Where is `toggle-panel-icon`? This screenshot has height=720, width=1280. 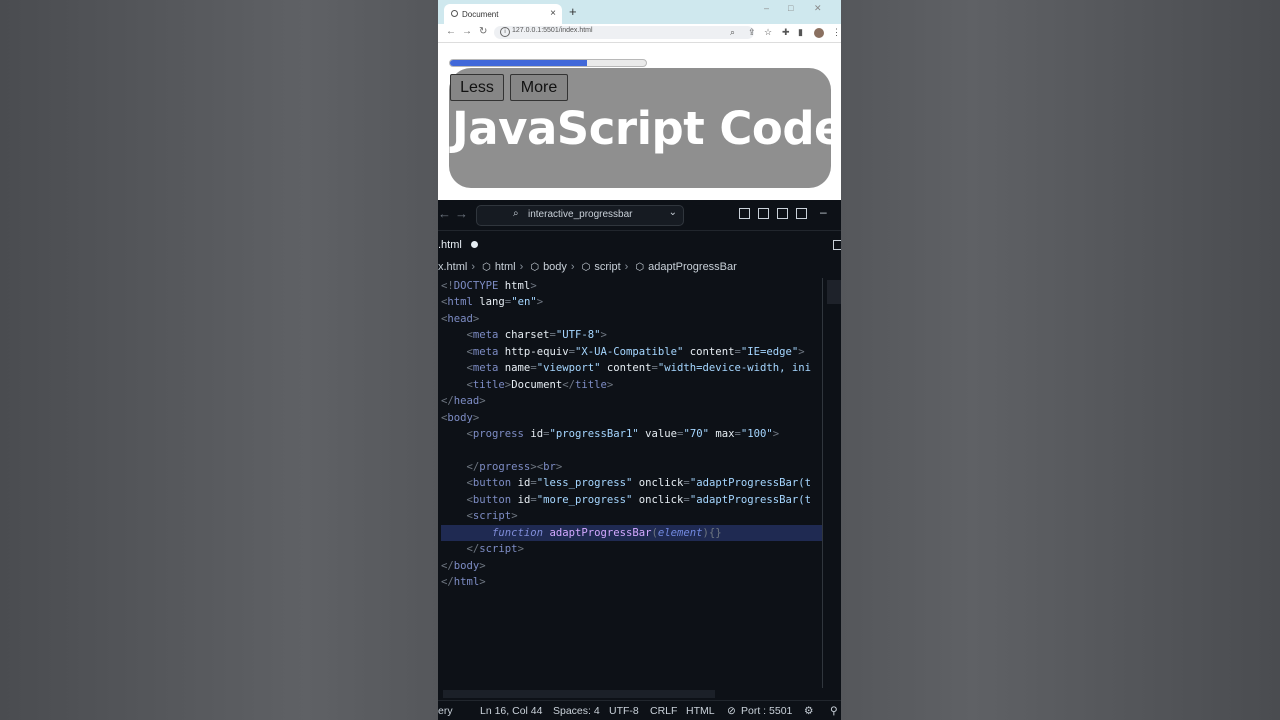 toggle-panel-icon is located at coordinates (763, 213).